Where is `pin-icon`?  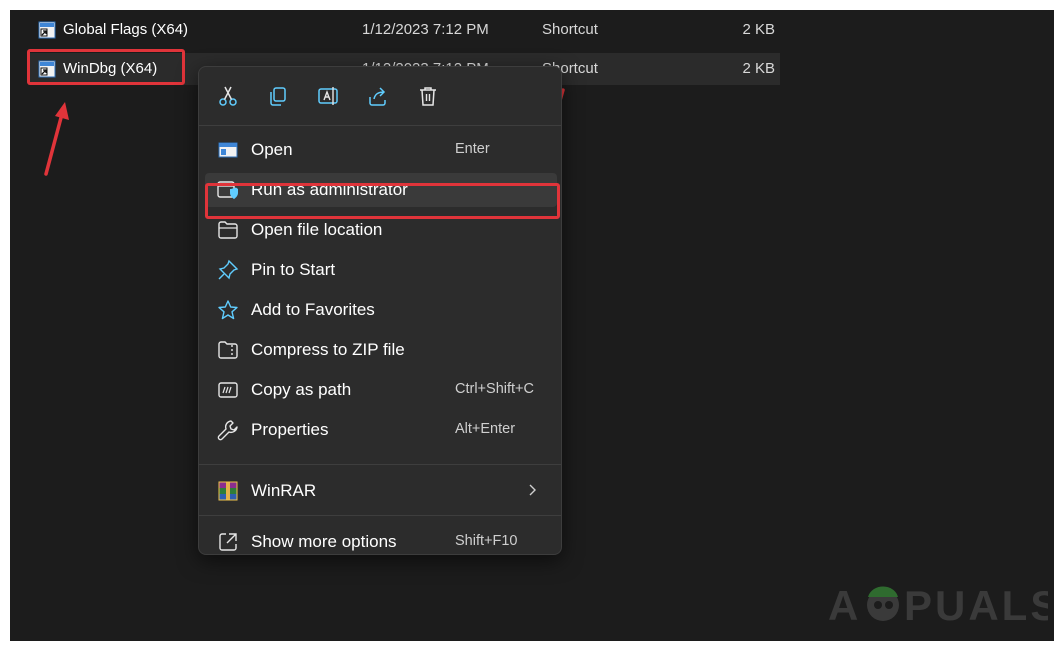 pin-icon is located at coordinates (228, 270).